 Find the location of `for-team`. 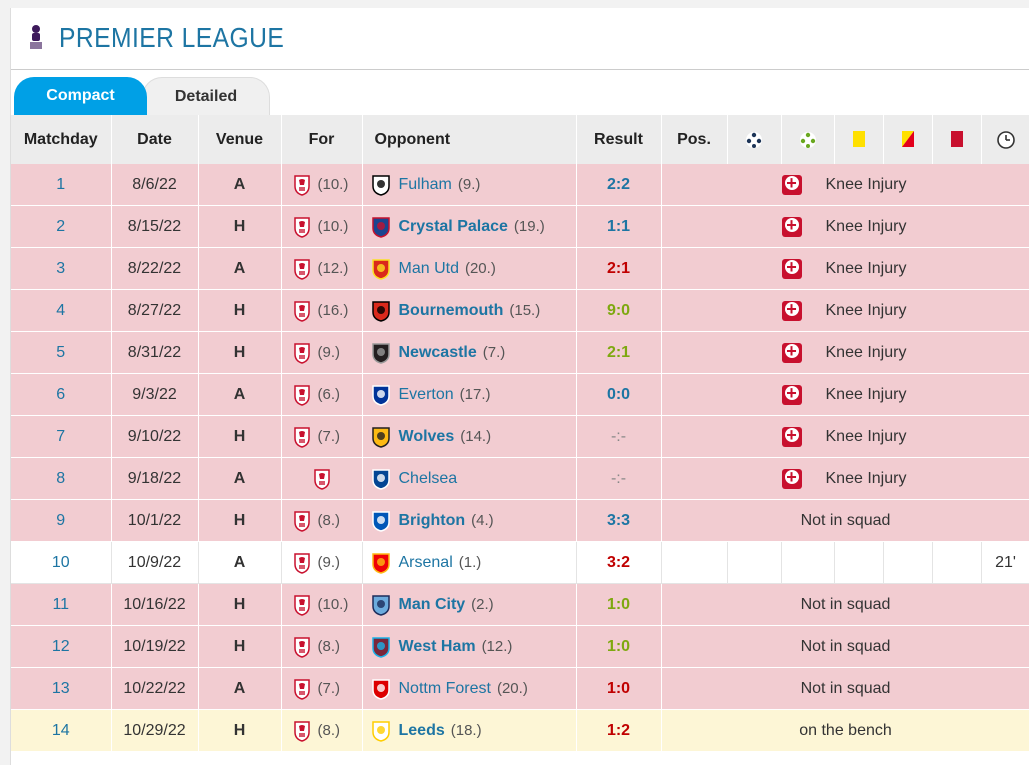

for-team is located at coordinates (322, 478).